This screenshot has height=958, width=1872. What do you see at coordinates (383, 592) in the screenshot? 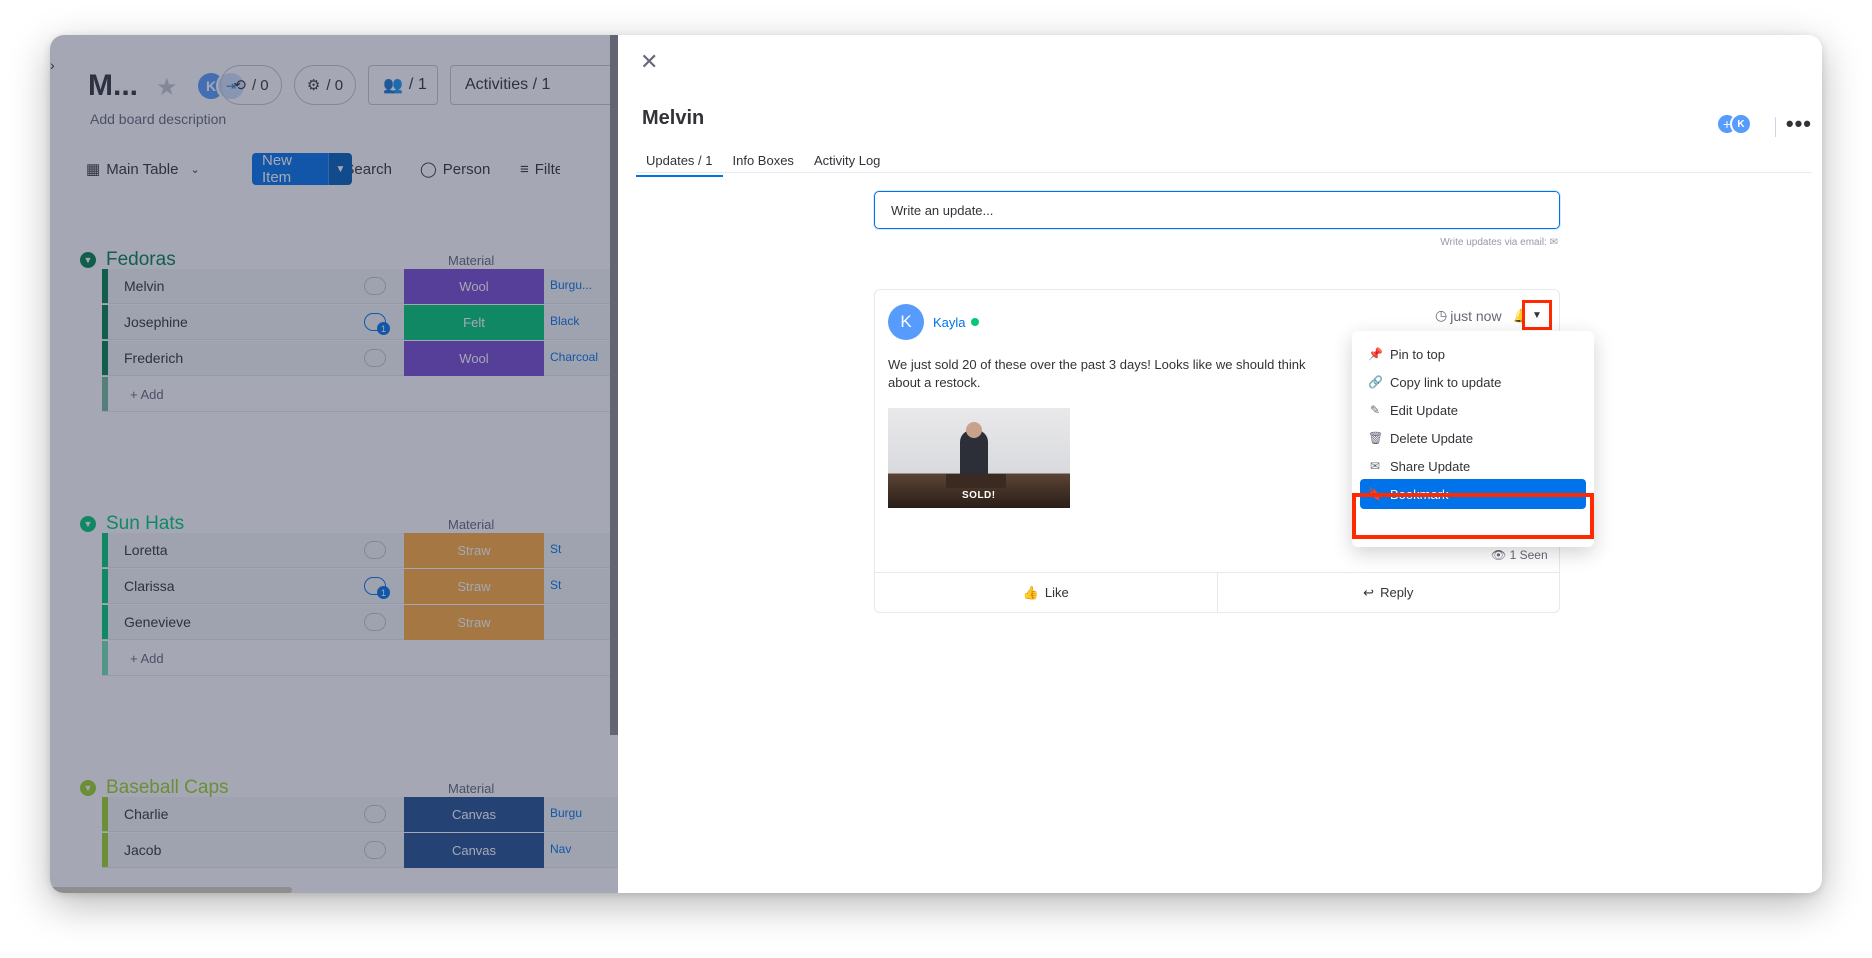
I see `update-count-badge: 1` at bounding box center [383, 592].